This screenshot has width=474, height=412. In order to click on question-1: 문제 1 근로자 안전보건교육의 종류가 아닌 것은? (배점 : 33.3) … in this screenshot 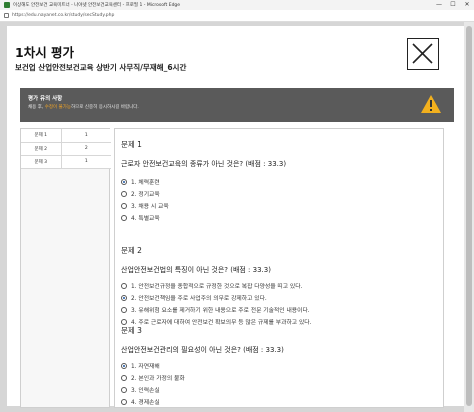, I will do `click(203, 180)`.